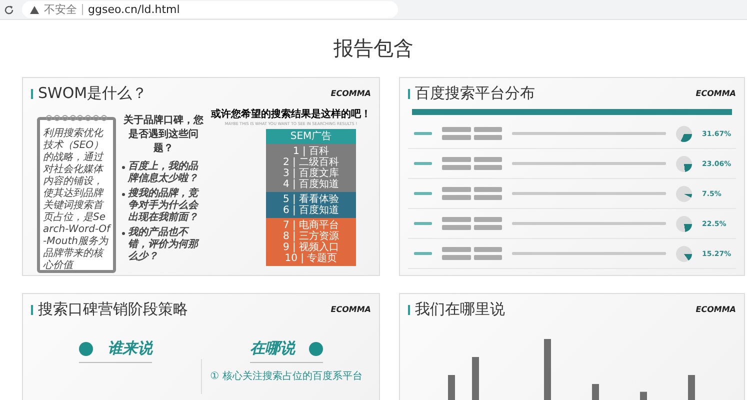 The height and width of the screenshot is (400, 747). Describe the element at coordinates (164, 245) in the screenshot. I see `bullet-text: 我的产品也不错，评价为何那么少？` at that location.